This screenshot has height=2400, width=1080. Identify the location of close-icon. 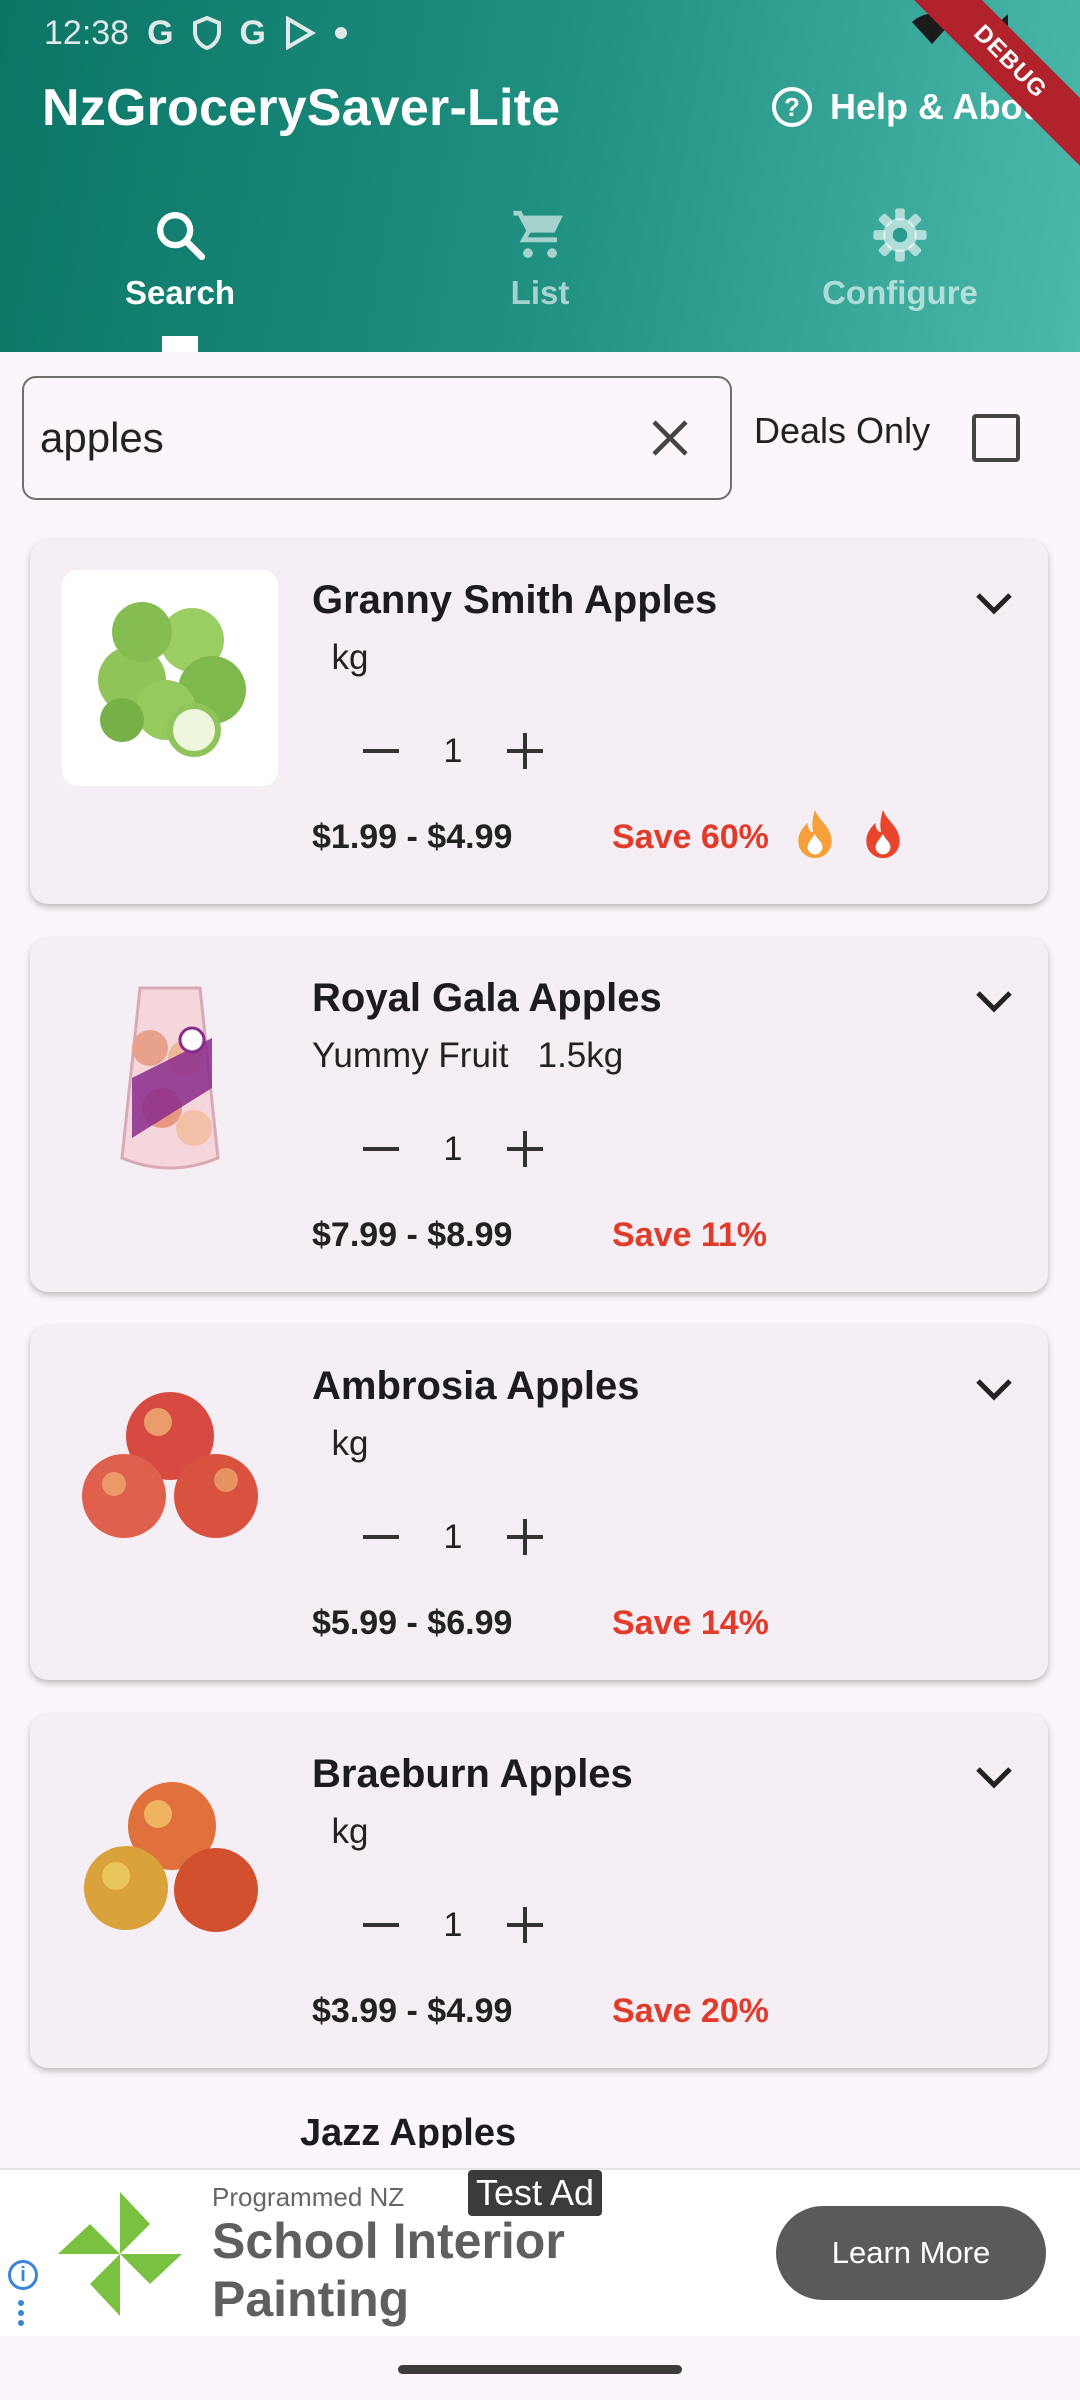
(670, 438).